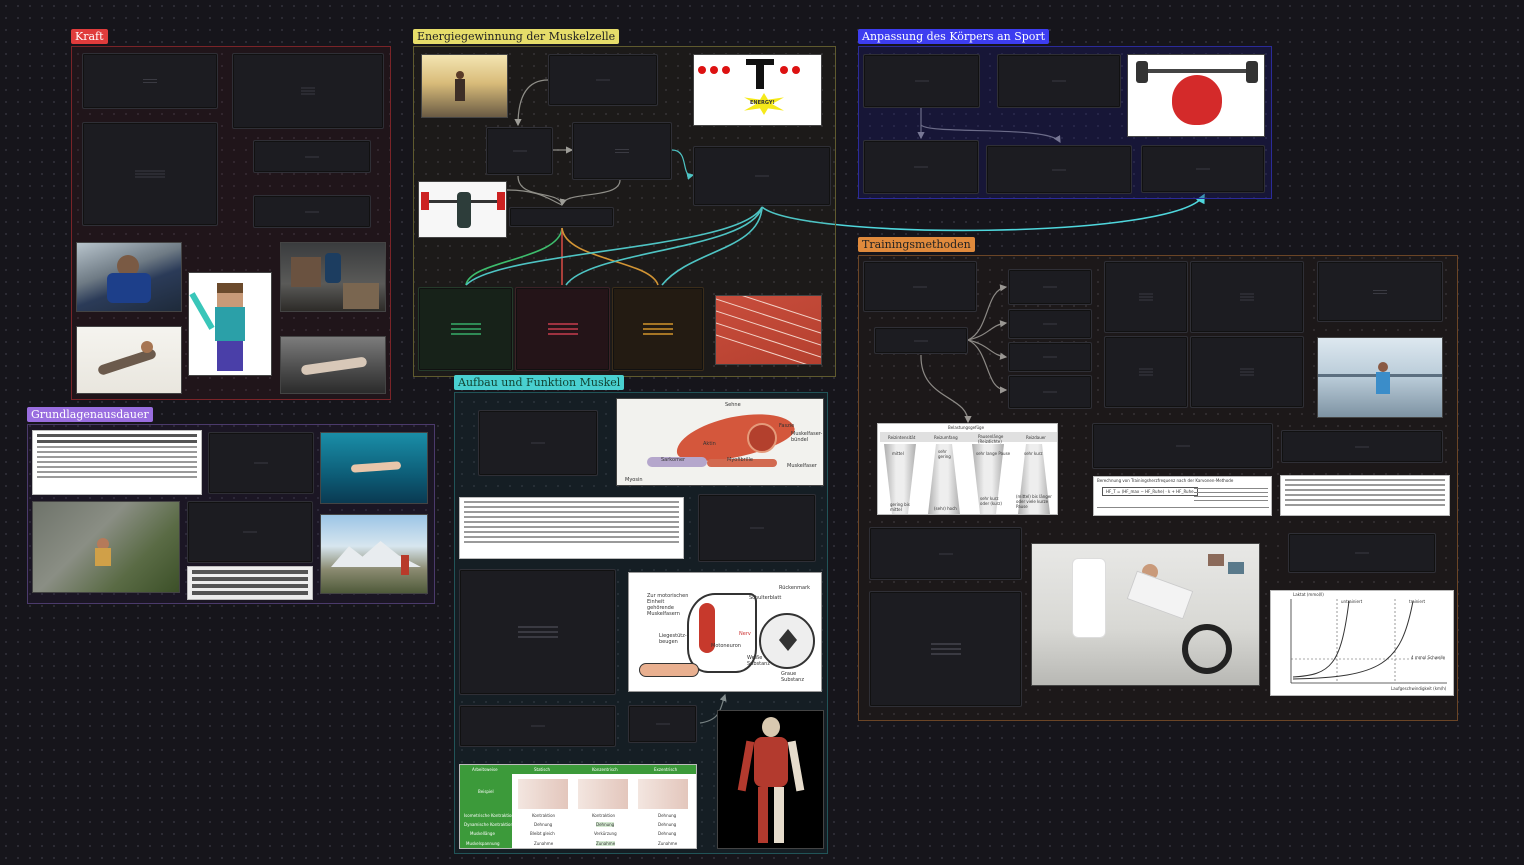 Image resolution: width=1524 pixels, height=865 pixels. Describe the element at coordinates (489, 824) in the screenshot. I see `contraction-rowlabel: Dynamische Kontraktion` at that location.